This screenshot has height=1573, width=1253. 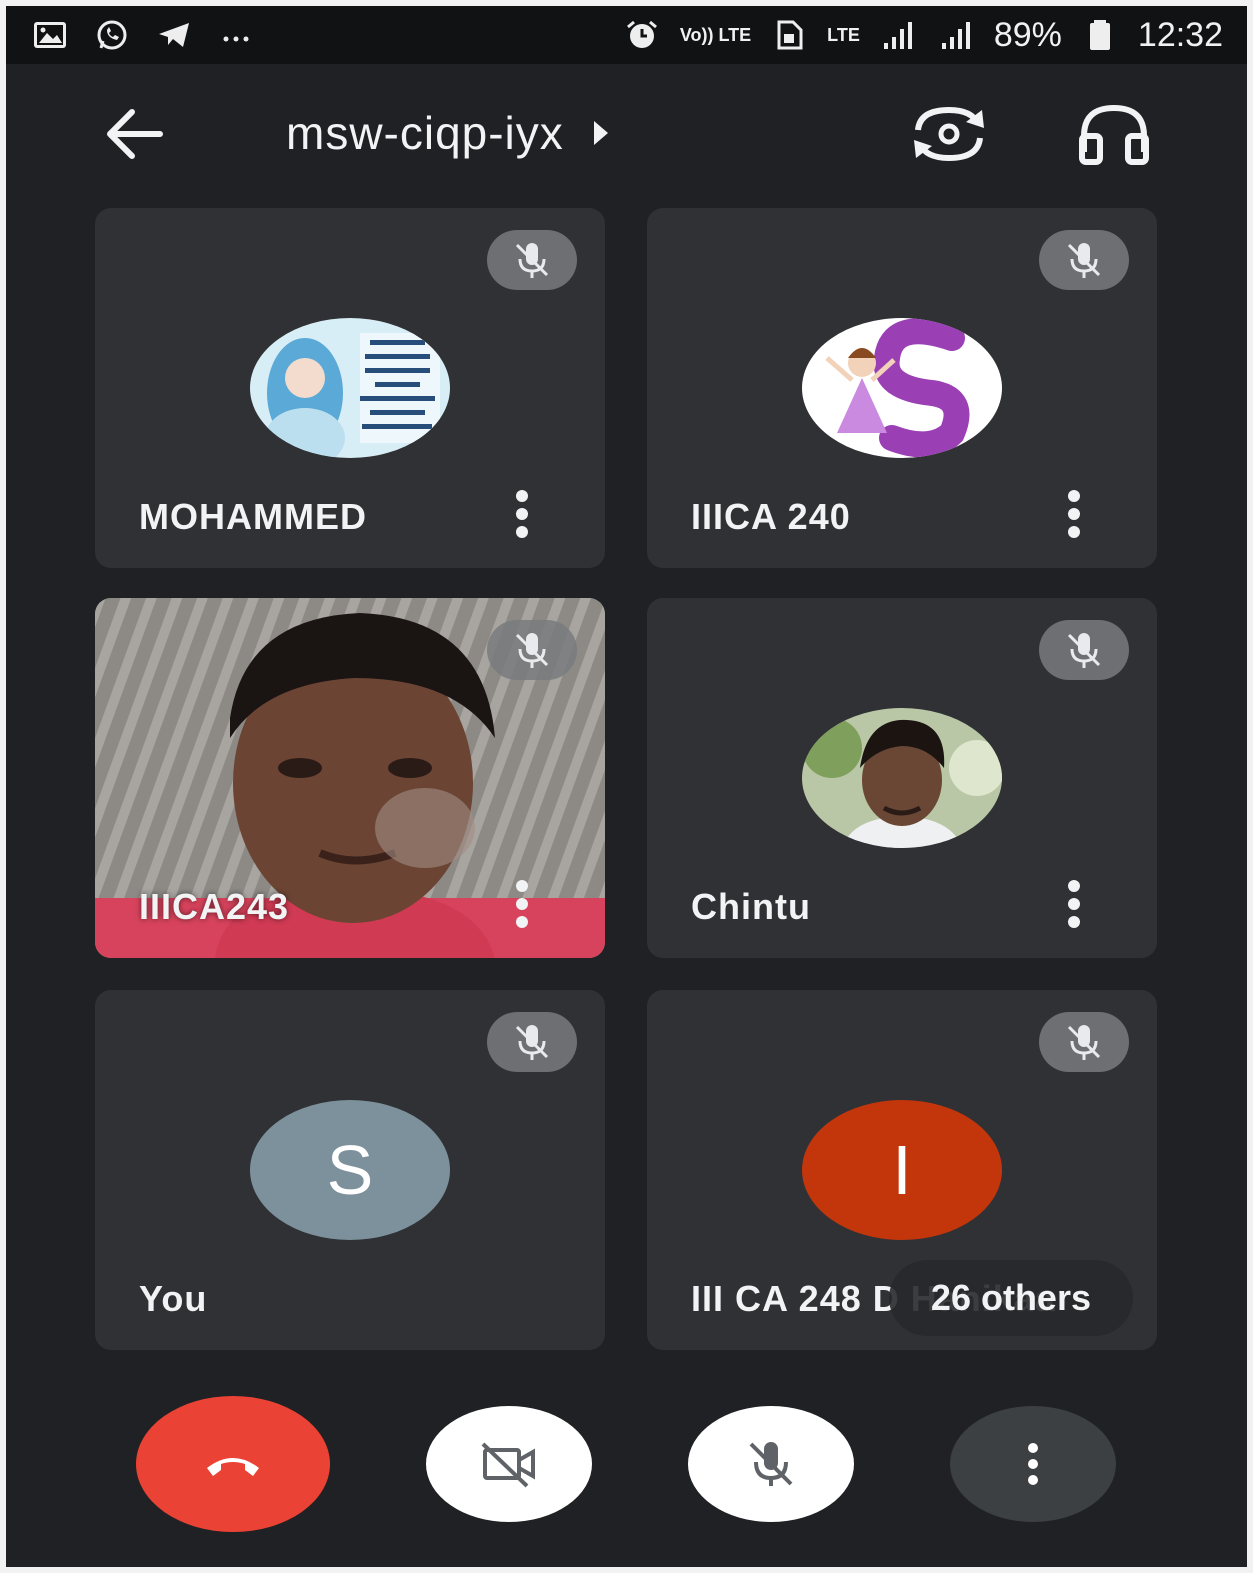 What do you see at coordinates (173, 1298) in the screenshot?
I see `participant-name: You` at bounding box center [173, 1298].